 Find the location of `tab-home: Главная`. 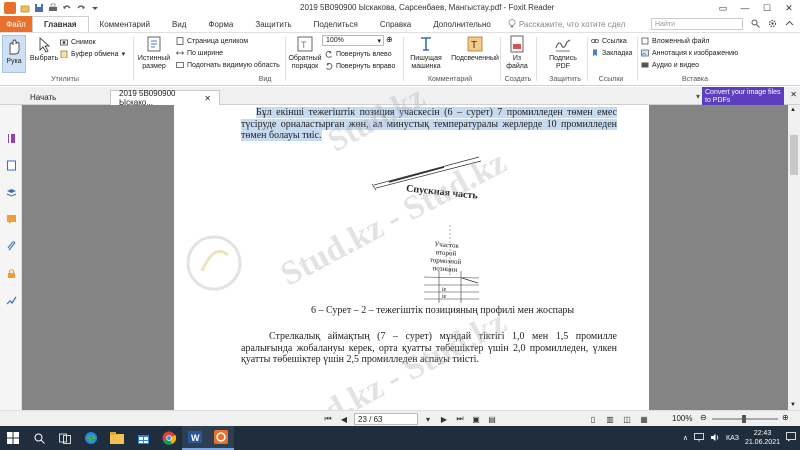

tab-home: Главная is located at coordinates (60, 24).